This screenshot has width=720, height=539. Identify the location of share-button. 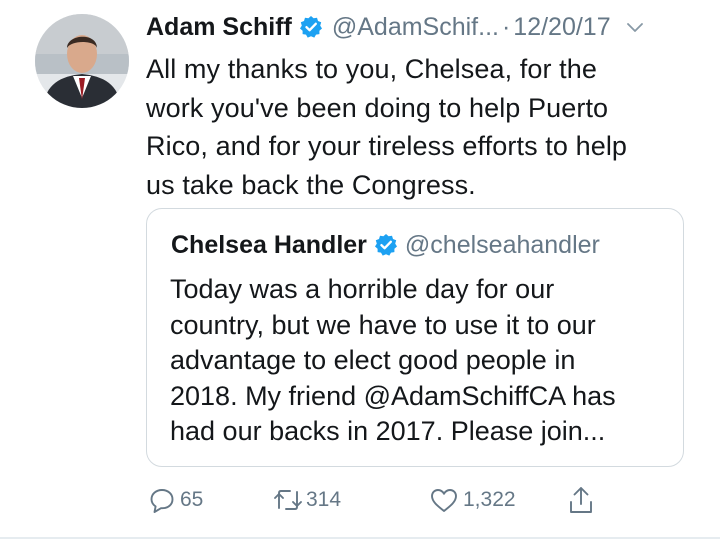
(581, 500).